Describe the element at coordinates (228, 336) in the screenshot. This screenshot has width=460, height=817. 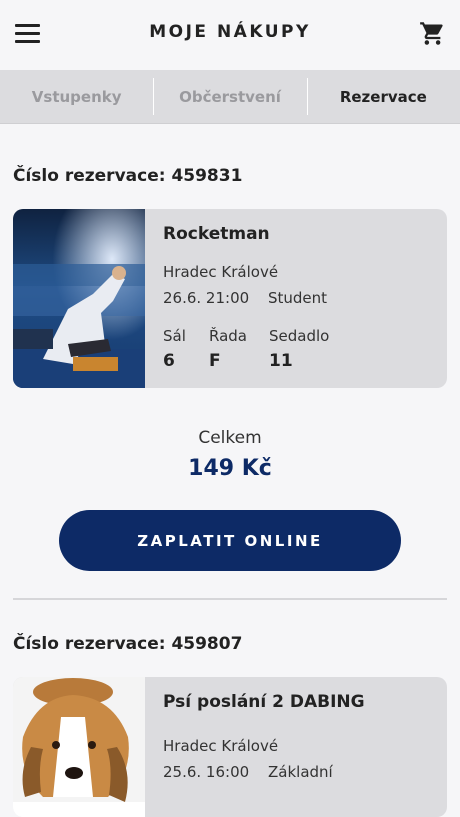
I see `row-label: Řada` at that location.